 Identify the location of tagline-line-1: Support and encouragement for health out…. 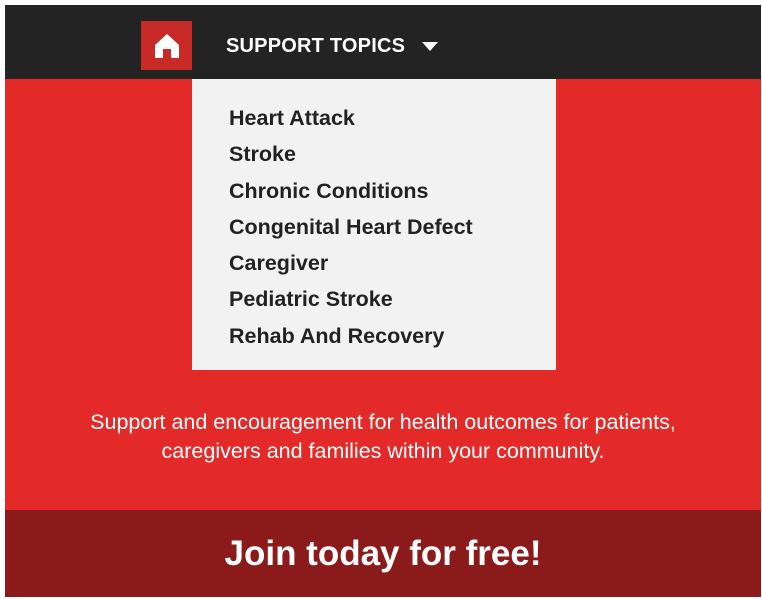
(383, 422).